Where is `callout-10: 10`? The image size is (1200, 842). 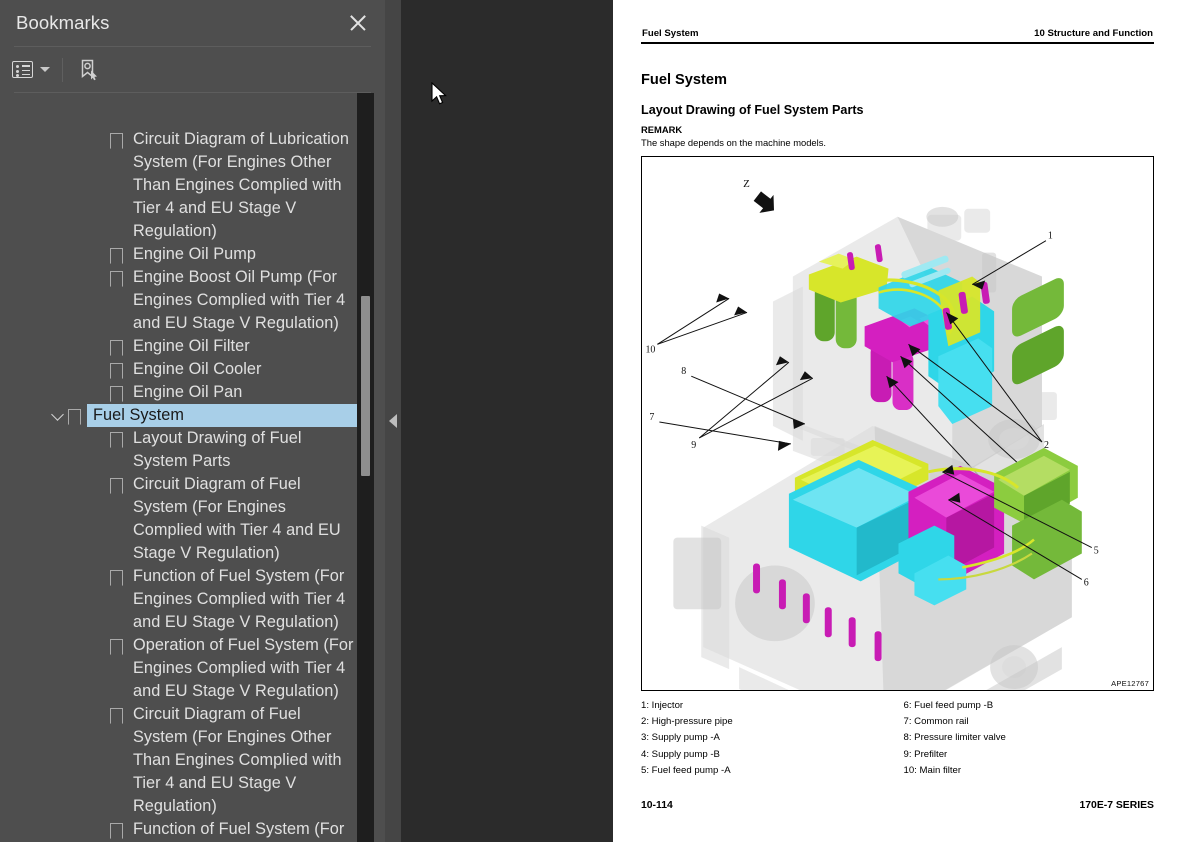
callout-10: 10 is located at coordinates (650, 349).